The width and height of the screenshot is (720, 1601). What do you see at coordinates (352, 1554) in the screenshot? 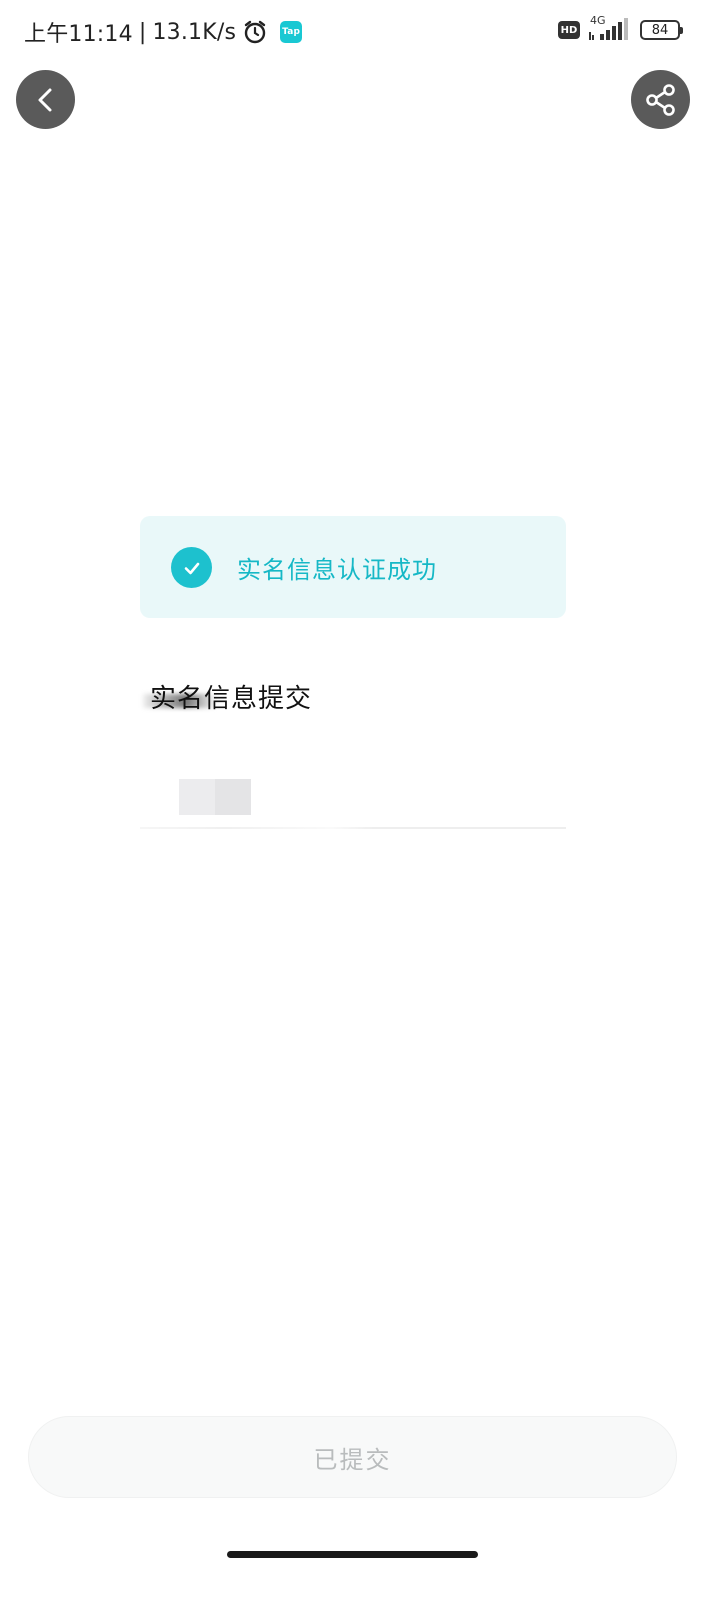
I see `home-indicator` at bounding box center [352, 1554].